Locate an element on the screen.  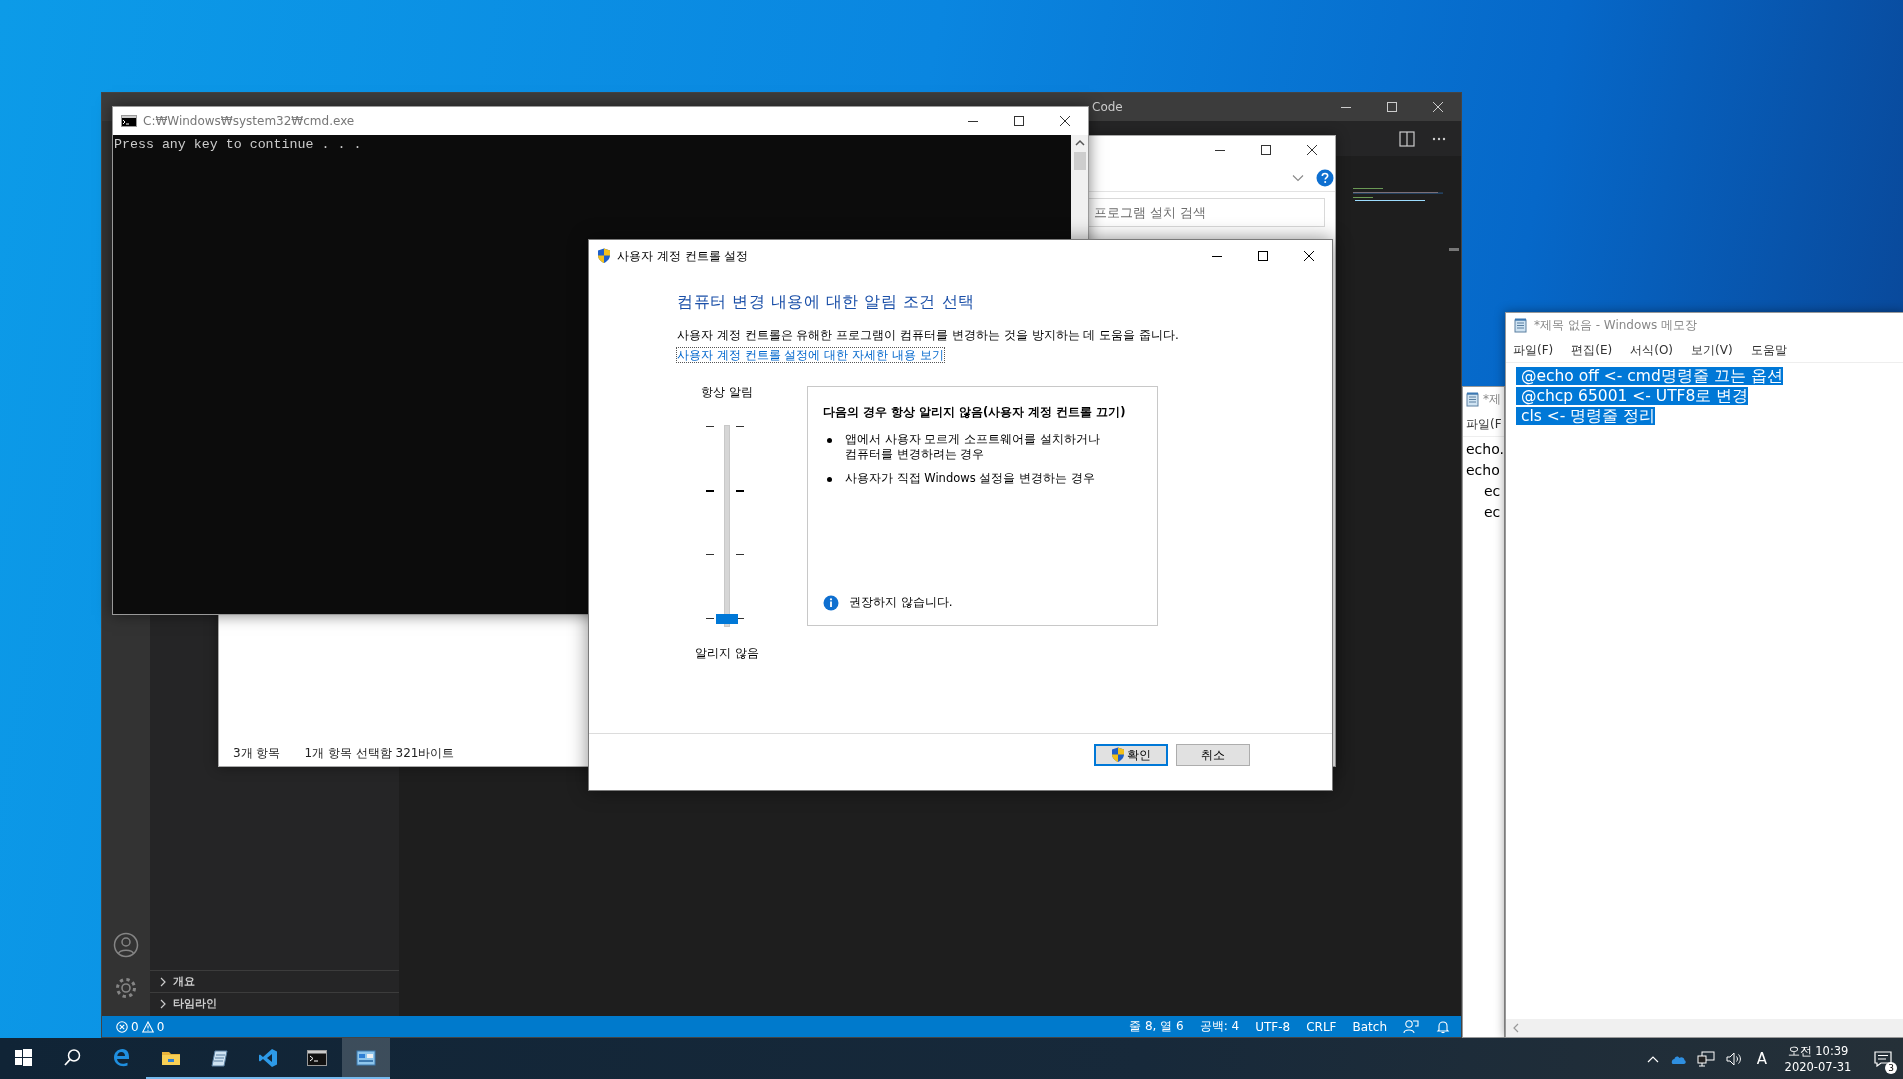
bullet-text: 사용자가 직접 Windows 설정을 변경하는 경우 is located at coordinates (970, 478).